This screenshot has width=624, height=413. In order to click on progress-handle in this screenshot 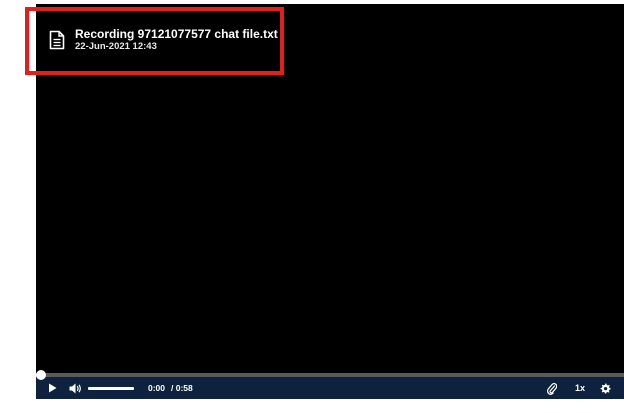, I will do `click(41, 375)`.